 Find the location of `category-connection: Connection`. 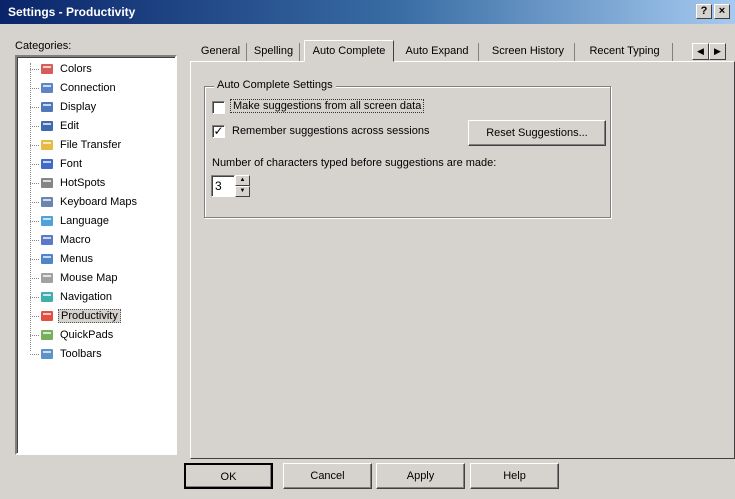

category-connection: Connection is located at coordinates (78, 88).